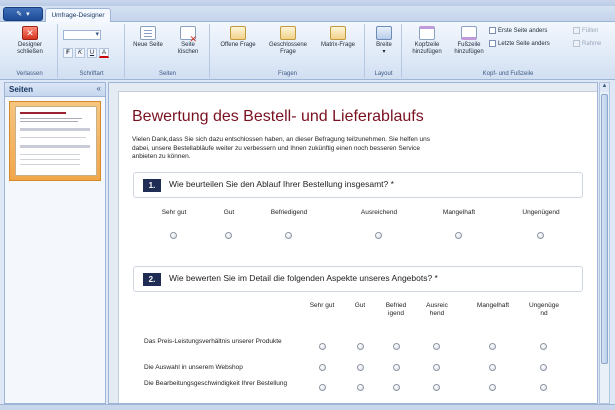 Image resolution: width=615 pixels, height=410 pixels. Describe the element at coordinates (228, 235) in the screenshot. I see `q1-radio-gut` at that location.